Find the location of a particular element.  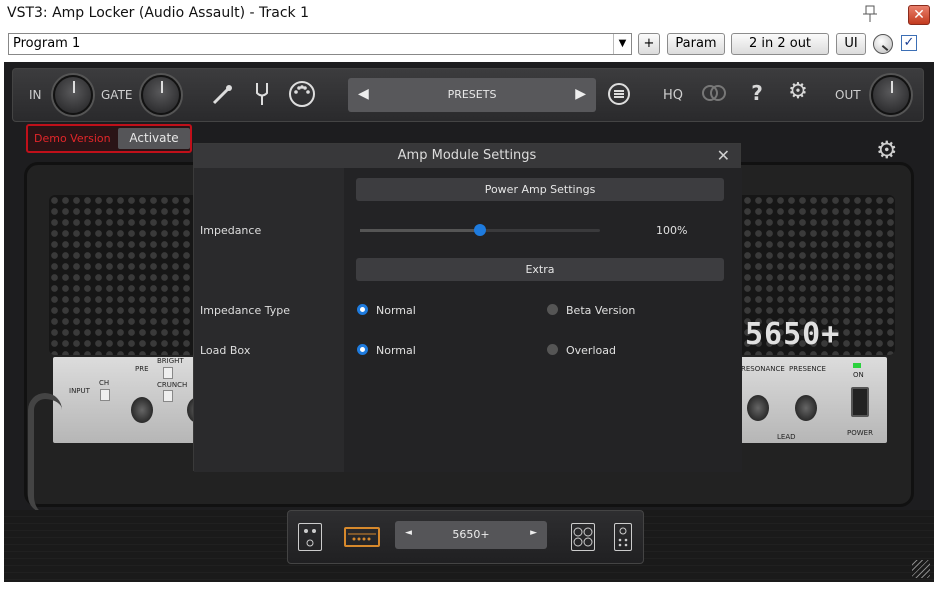

bright-label: BRIGHT is located at coordinates (170, 361).